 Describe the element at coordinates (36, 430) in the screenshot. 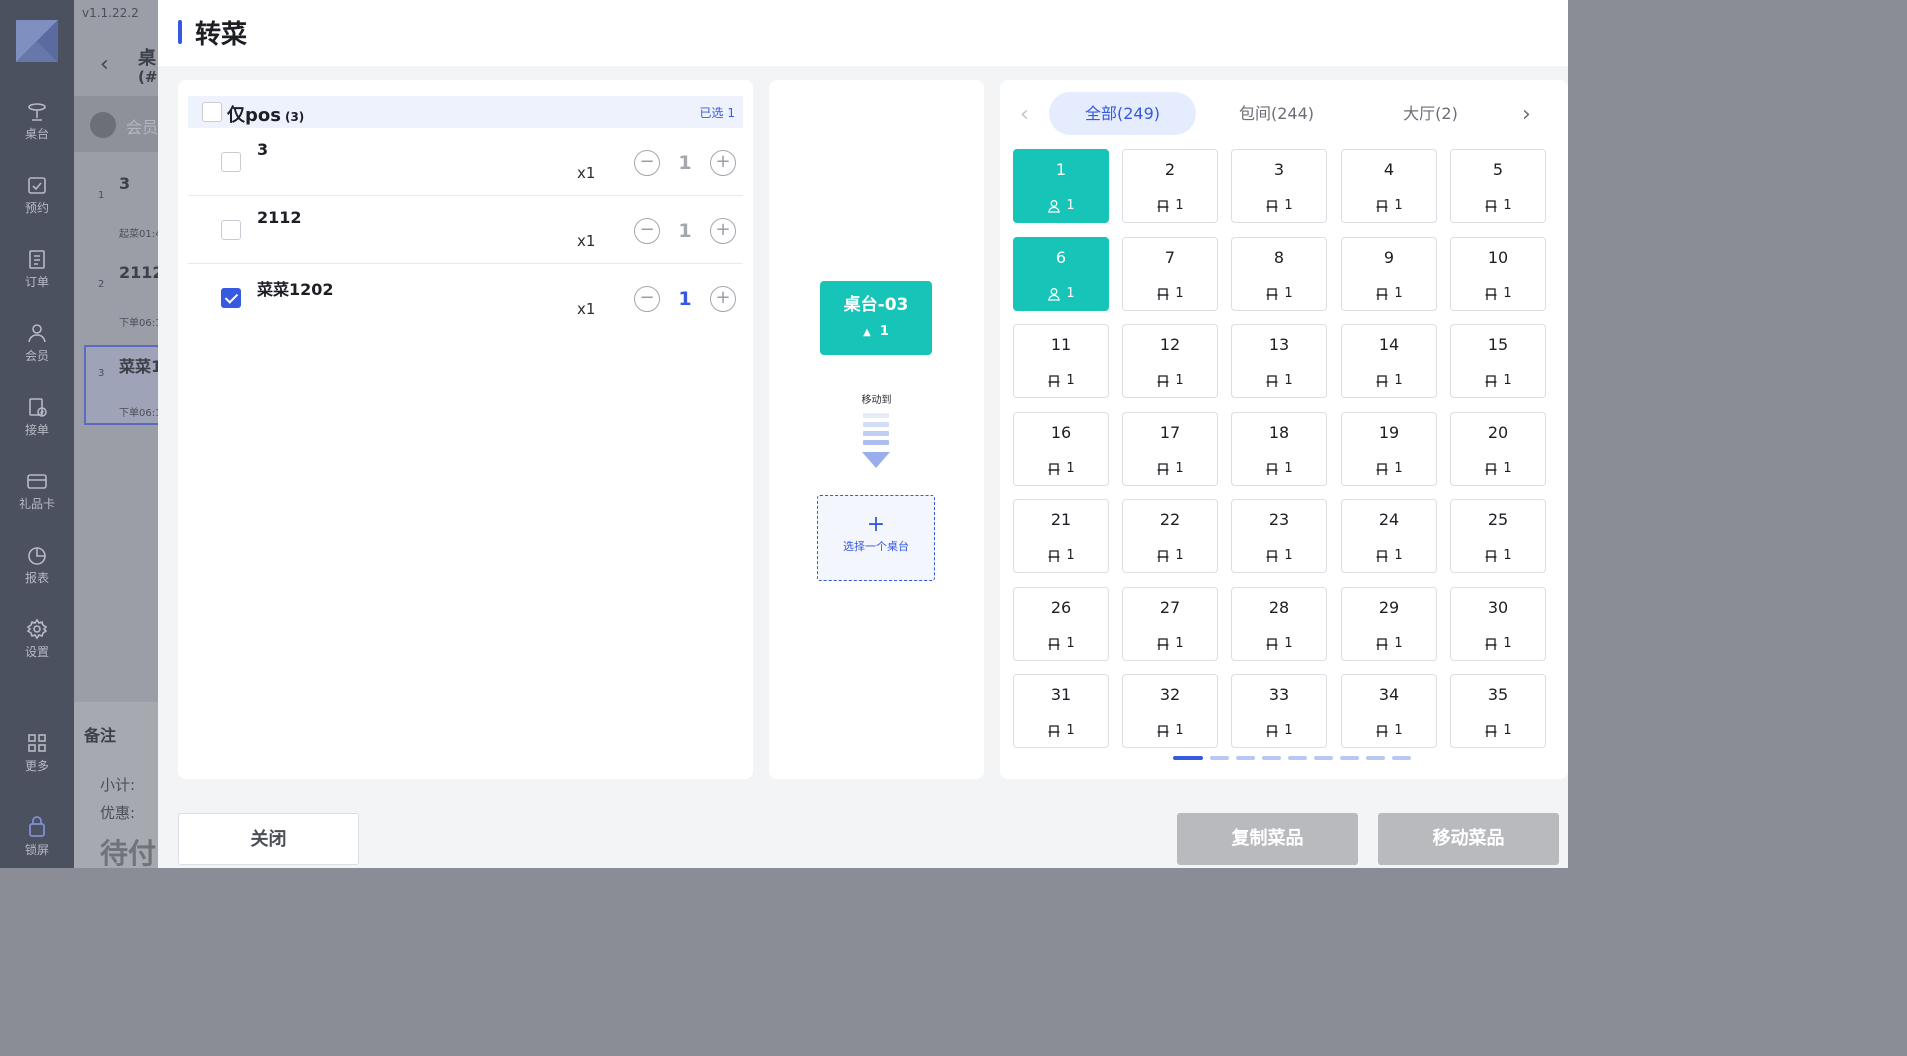

I see `sidebar-item-label: 接单` at that location.